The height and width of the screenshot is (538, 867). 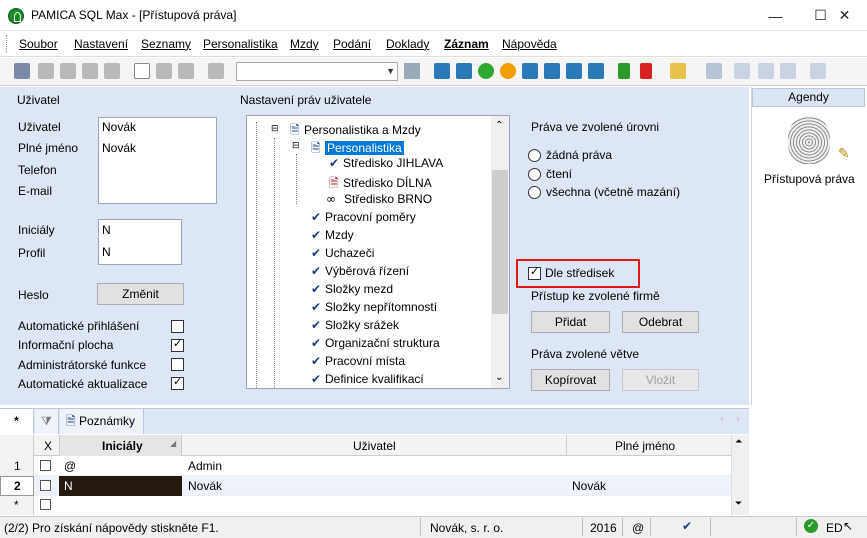 What do you see at coordinates (352, 289) in the screenshot?
I see `tree-item: ✔ Složky mezd` at bounding box center [352, 289].